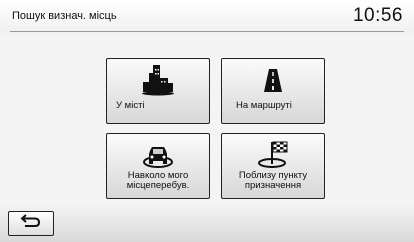 The height and width of the screenshot is (242, 414). What do you see at coordinates (158, 180) in the screenshot?
I see `option-around-location-label: Навколо мого місцеперебув.` at bounding box center [158, 180].